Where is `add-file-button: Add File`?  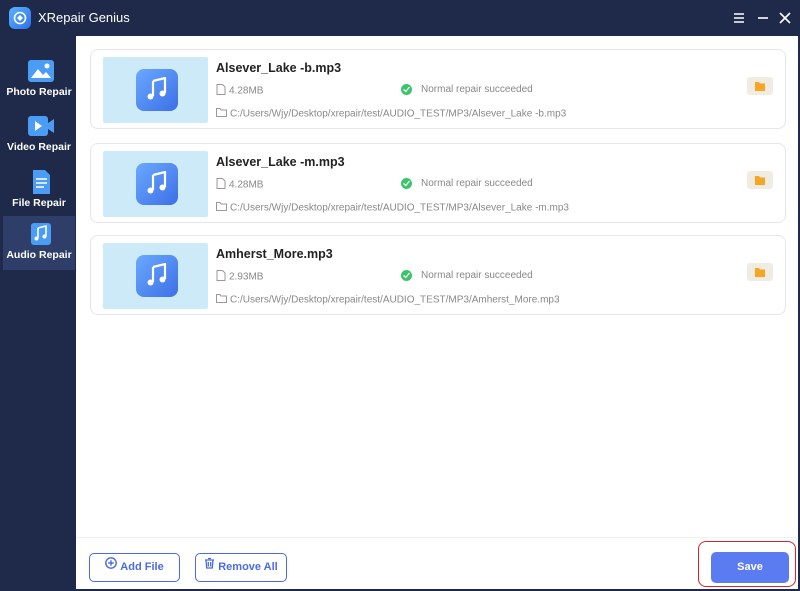
add-file-button: Add File is located at coordinates (134, 567).